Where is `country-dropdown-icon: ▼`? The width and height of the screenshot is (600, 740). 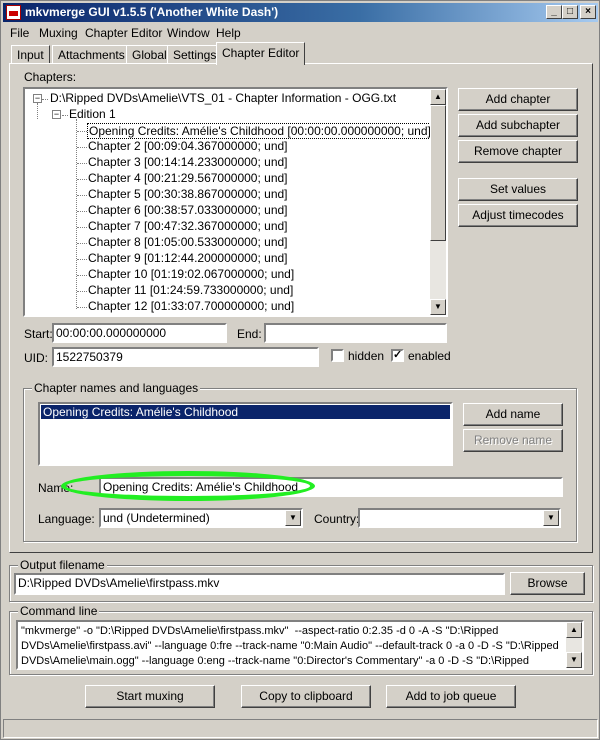 country-dropdown-icon: ▼ is located at coordinates (551, 518).